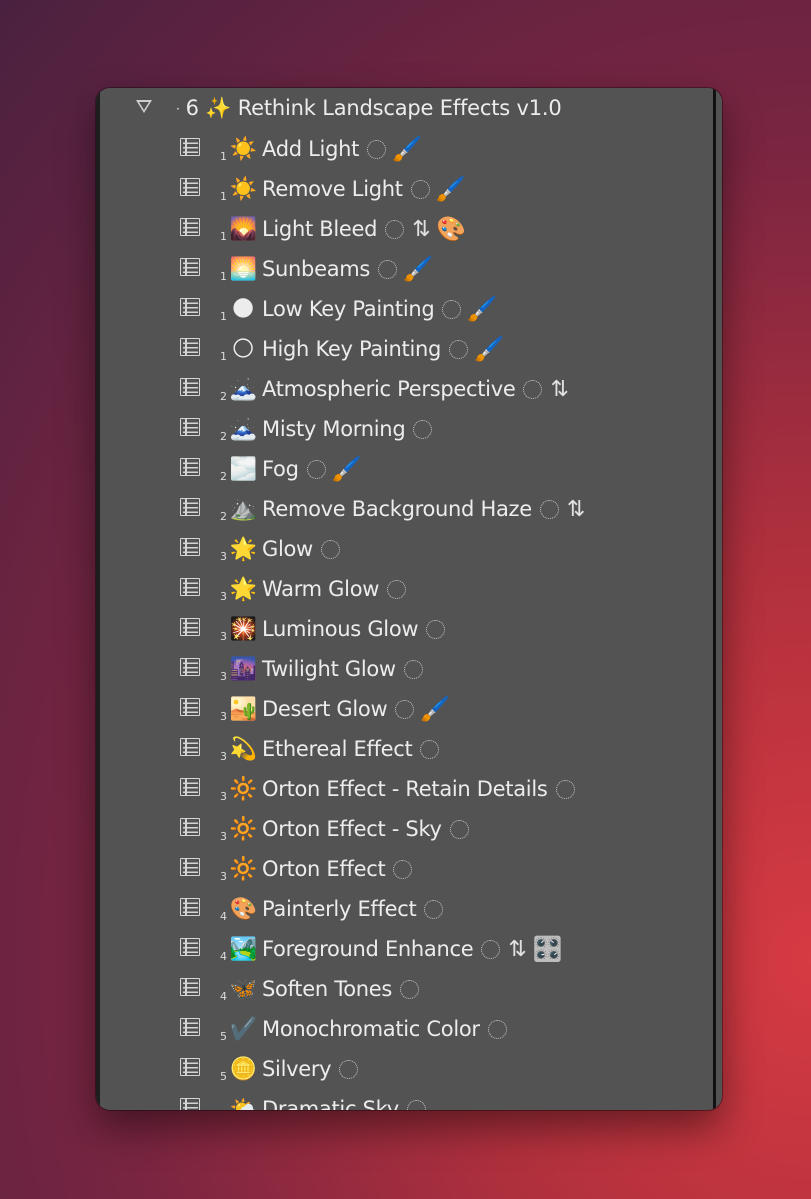  I want to click on preset-emoji-icon: 🌤️, so click(243, 1103).